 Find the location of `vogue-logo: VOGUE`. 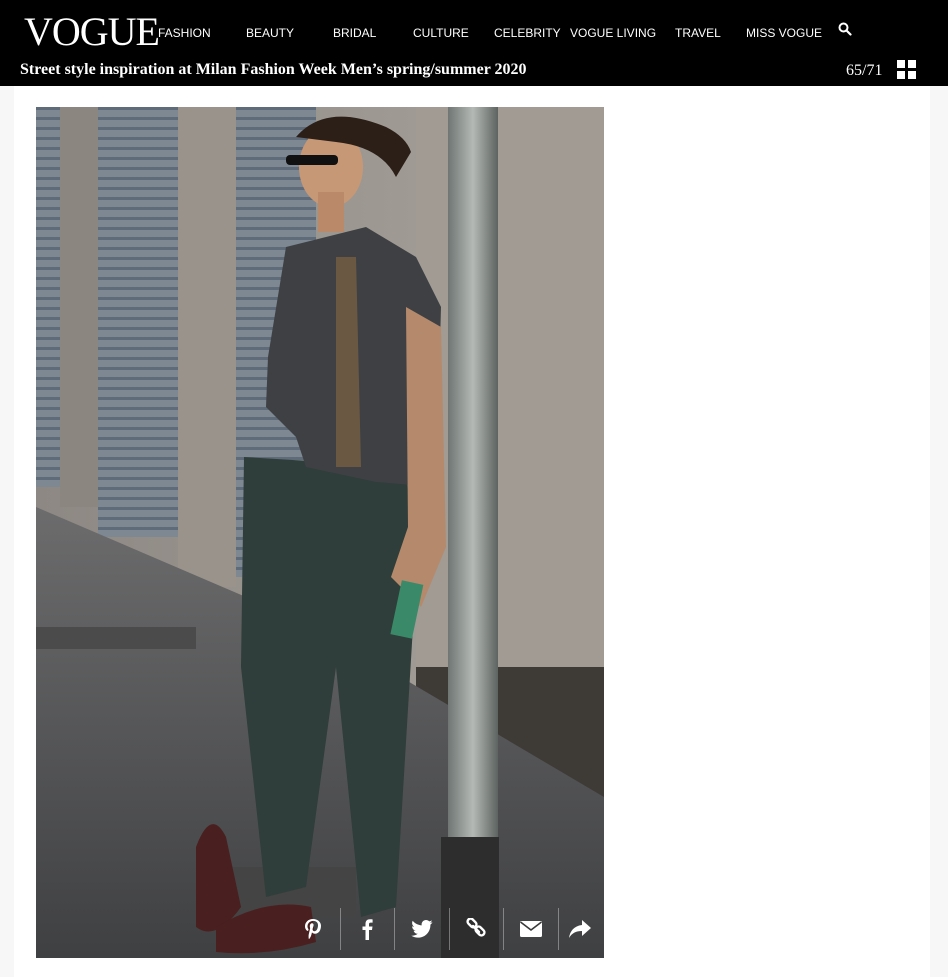

vogue-logo: VOGUE is located at coordinates (92, 32).